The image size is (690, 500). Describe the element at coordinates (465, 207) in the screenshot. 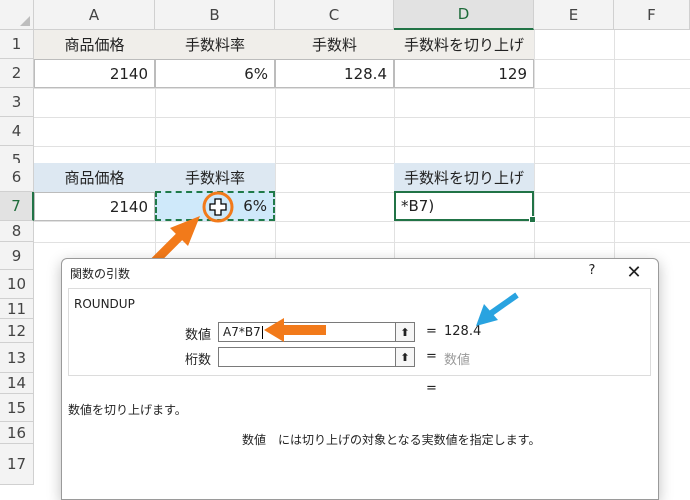

I see `cell-d7-editing: *B7)` at that location.